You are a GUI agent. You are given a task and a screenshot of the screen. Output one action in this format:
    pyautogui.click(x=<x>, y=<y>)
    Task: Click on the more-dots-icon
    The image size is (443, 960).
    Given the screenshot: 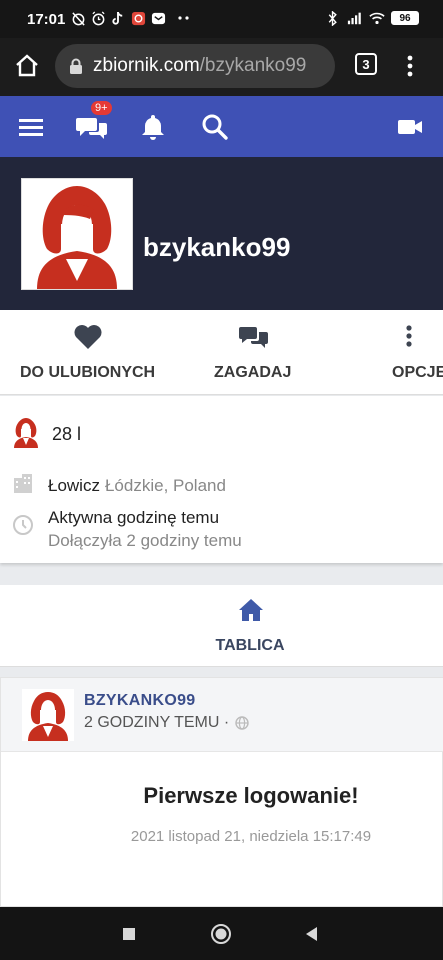 What is the action you would take?
    pyautogui.click(x=184, y=18)
    